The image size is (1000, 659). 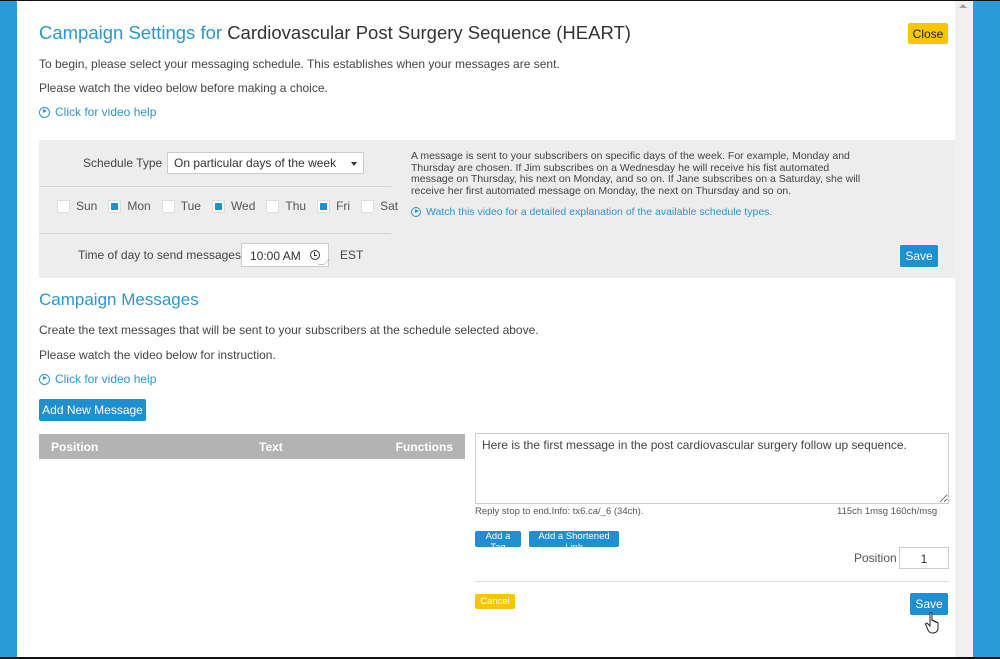 I want to click on day-label: Sat, so click(x=389, y=206).